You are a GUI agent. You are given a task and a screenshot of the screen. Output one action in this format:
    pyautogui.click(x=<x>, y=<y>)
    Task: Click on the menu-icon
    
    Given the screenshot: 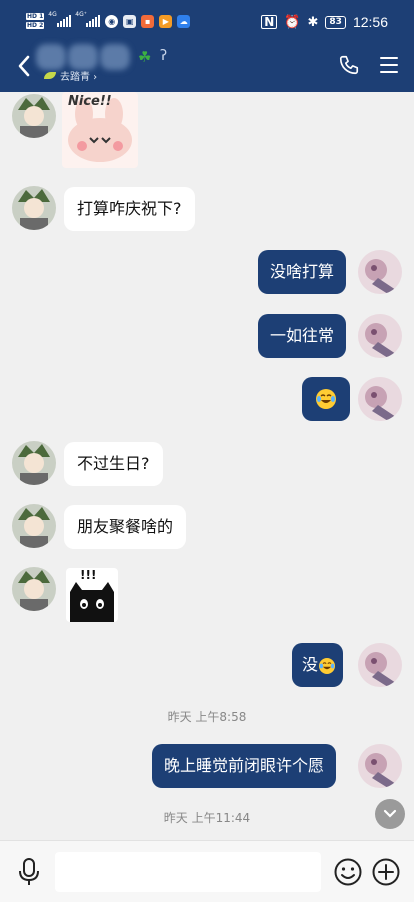 What is the action you would take?
    pyautogui.click(x=389, y=58)
    